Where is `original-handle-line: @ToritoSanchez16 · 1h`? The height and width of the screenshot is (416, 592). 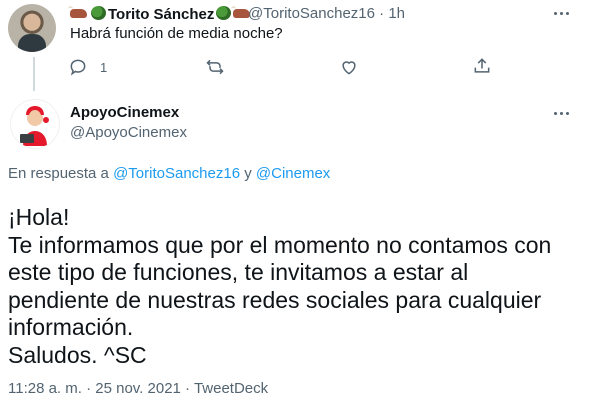
original-handle-line: @ToritoSanchez16 · 1h is located at coordinates (326, 13).